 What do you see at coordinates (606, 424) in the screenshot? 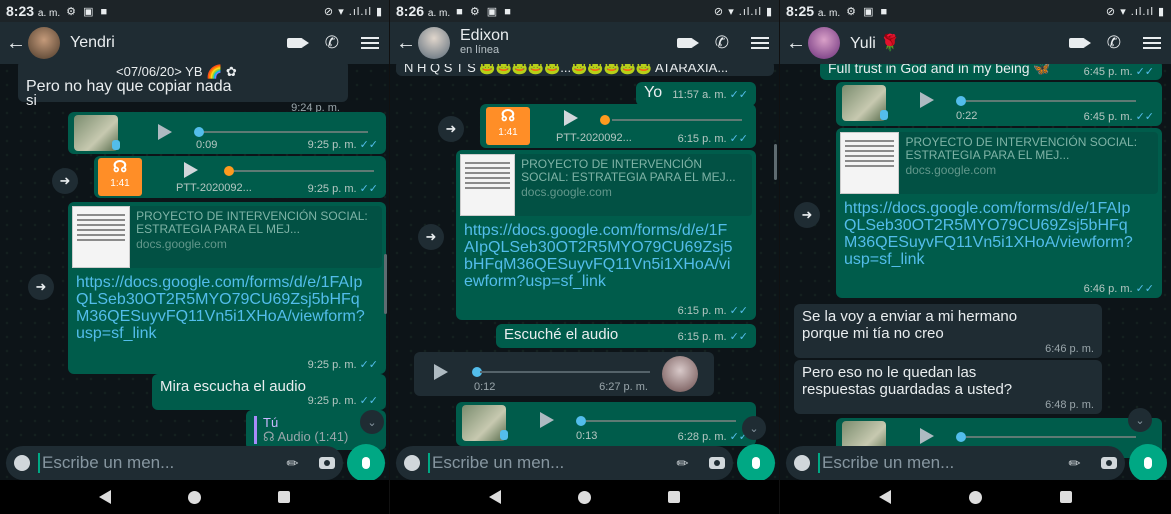
I see `voice-message: 0:13 6:28 p. m. ✓✓` at bounding box center [606, 424].